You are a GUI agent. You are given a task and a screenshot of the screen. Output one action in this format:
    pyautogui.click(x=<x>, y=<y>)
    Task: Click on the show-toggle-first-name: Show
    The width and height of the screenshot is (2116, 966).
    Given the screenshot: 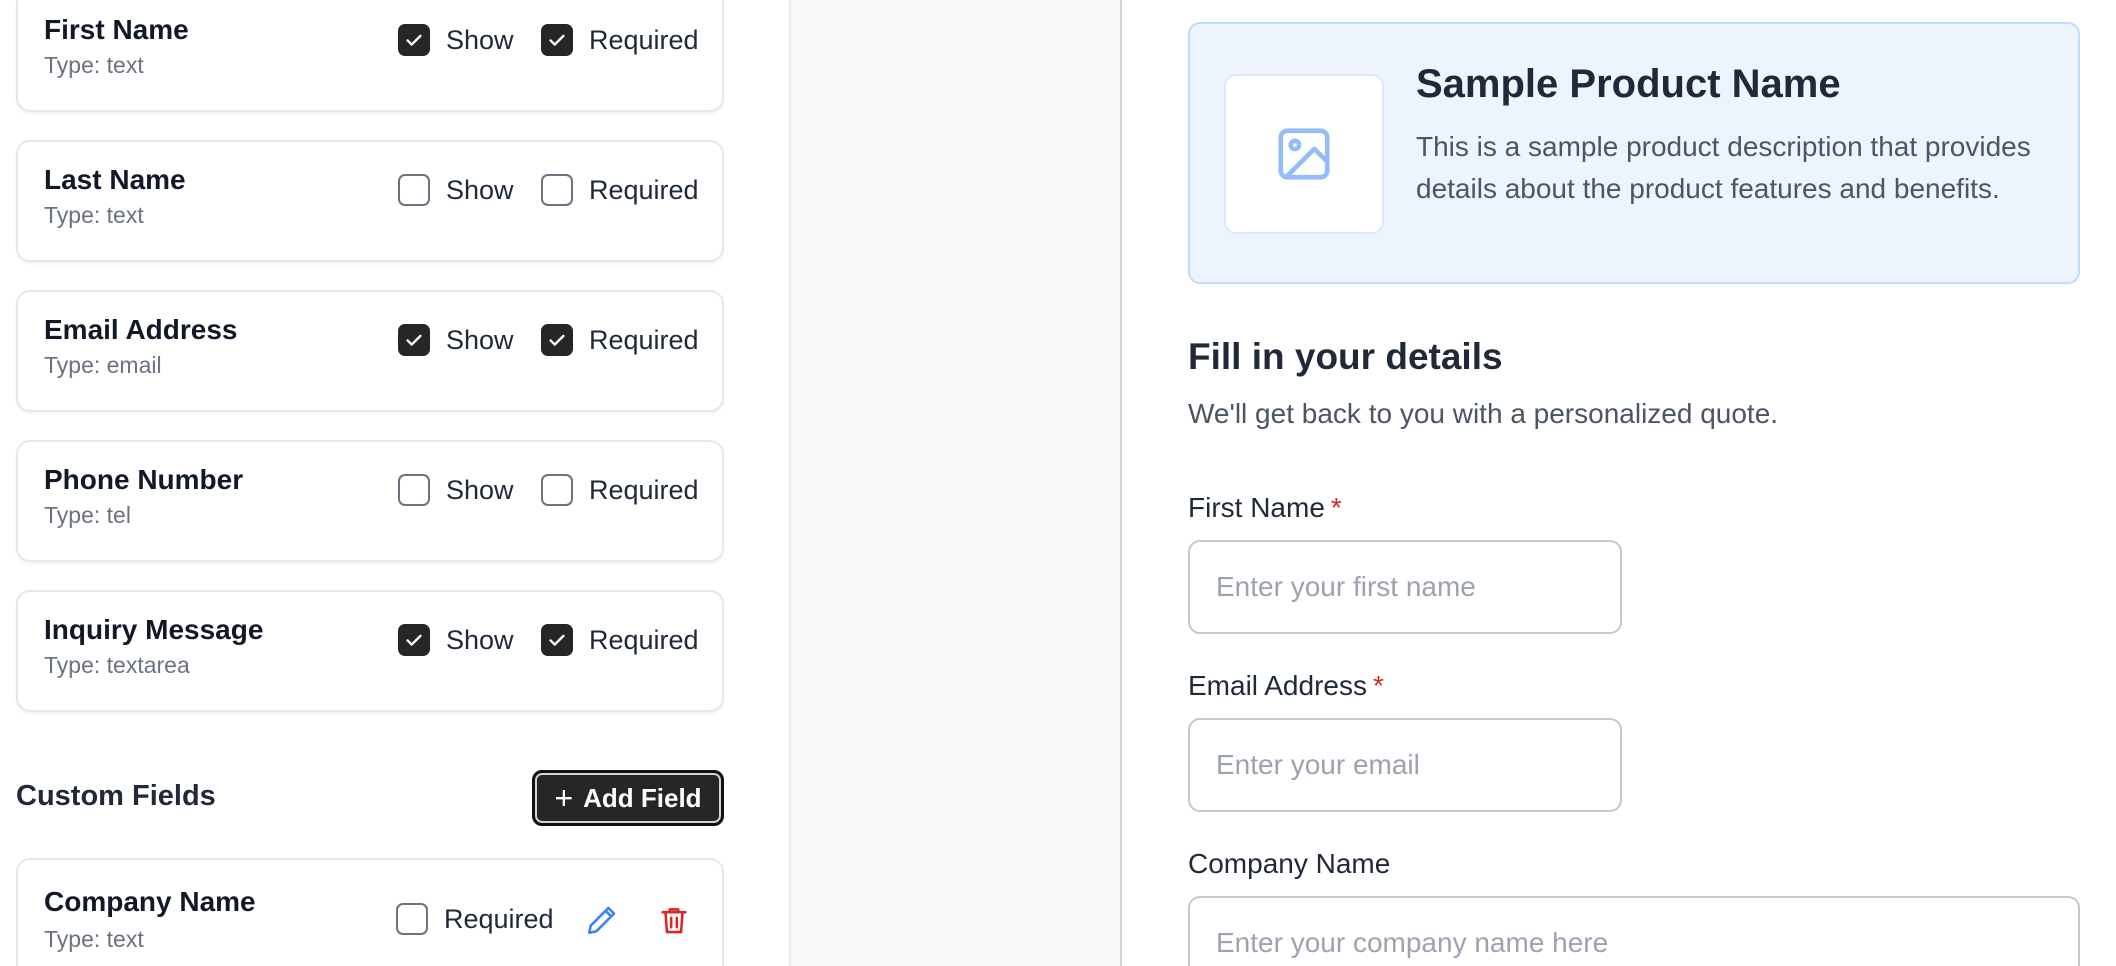 What is the action you would take?
    pyautogui.click(x=456, y=40)
    